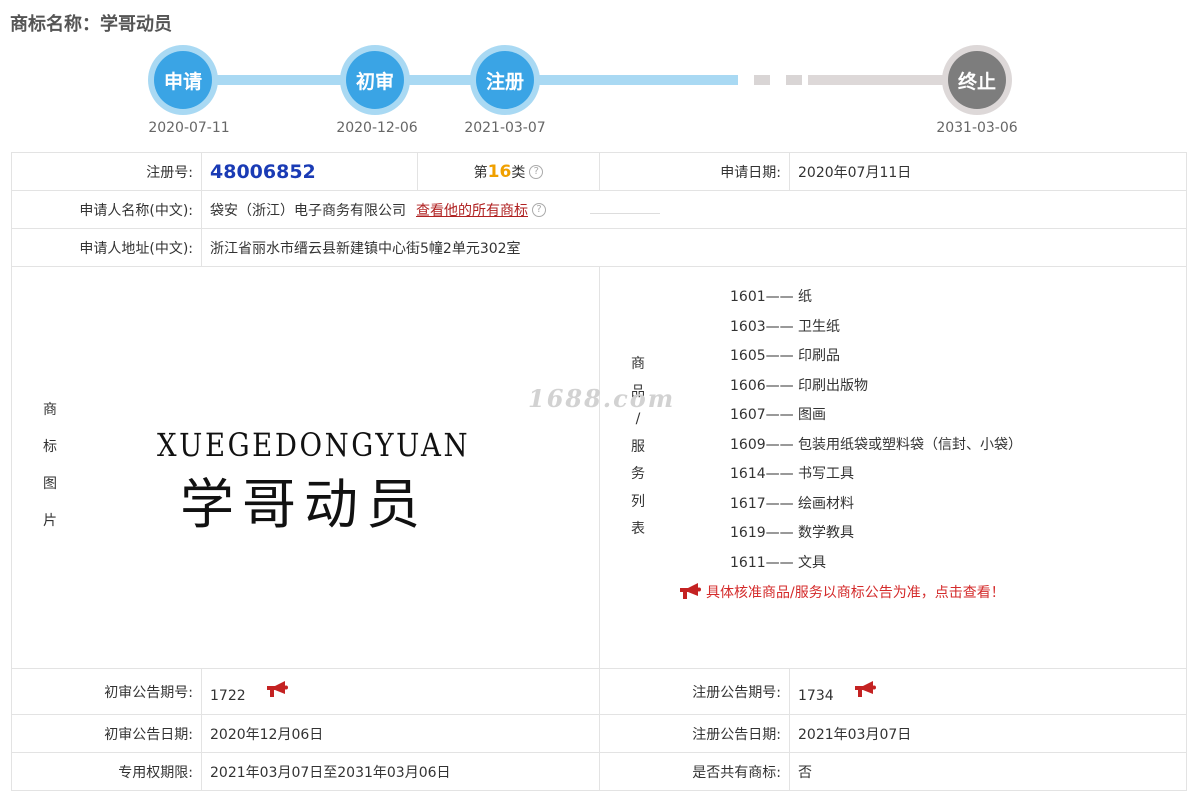 The image size is (1194, 795). I want to click on exclusive-value: 2021年03月07日至2031年03月06日, so click(400, 771).